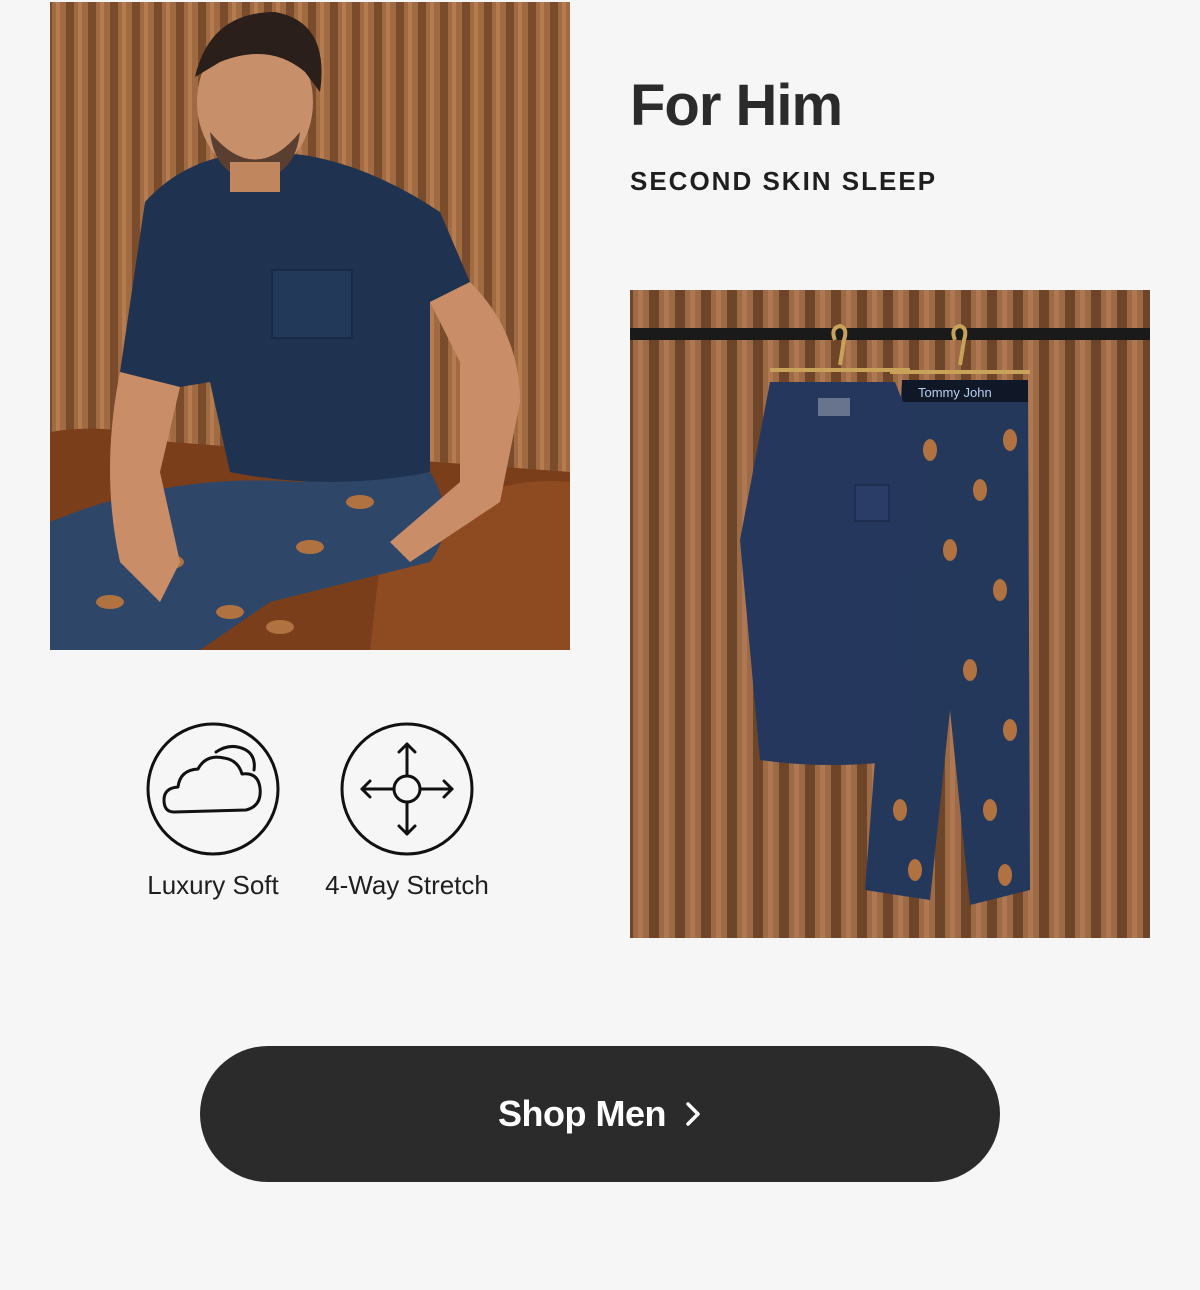  I want to click on four-way-arrows-icon, so click(407, 789).